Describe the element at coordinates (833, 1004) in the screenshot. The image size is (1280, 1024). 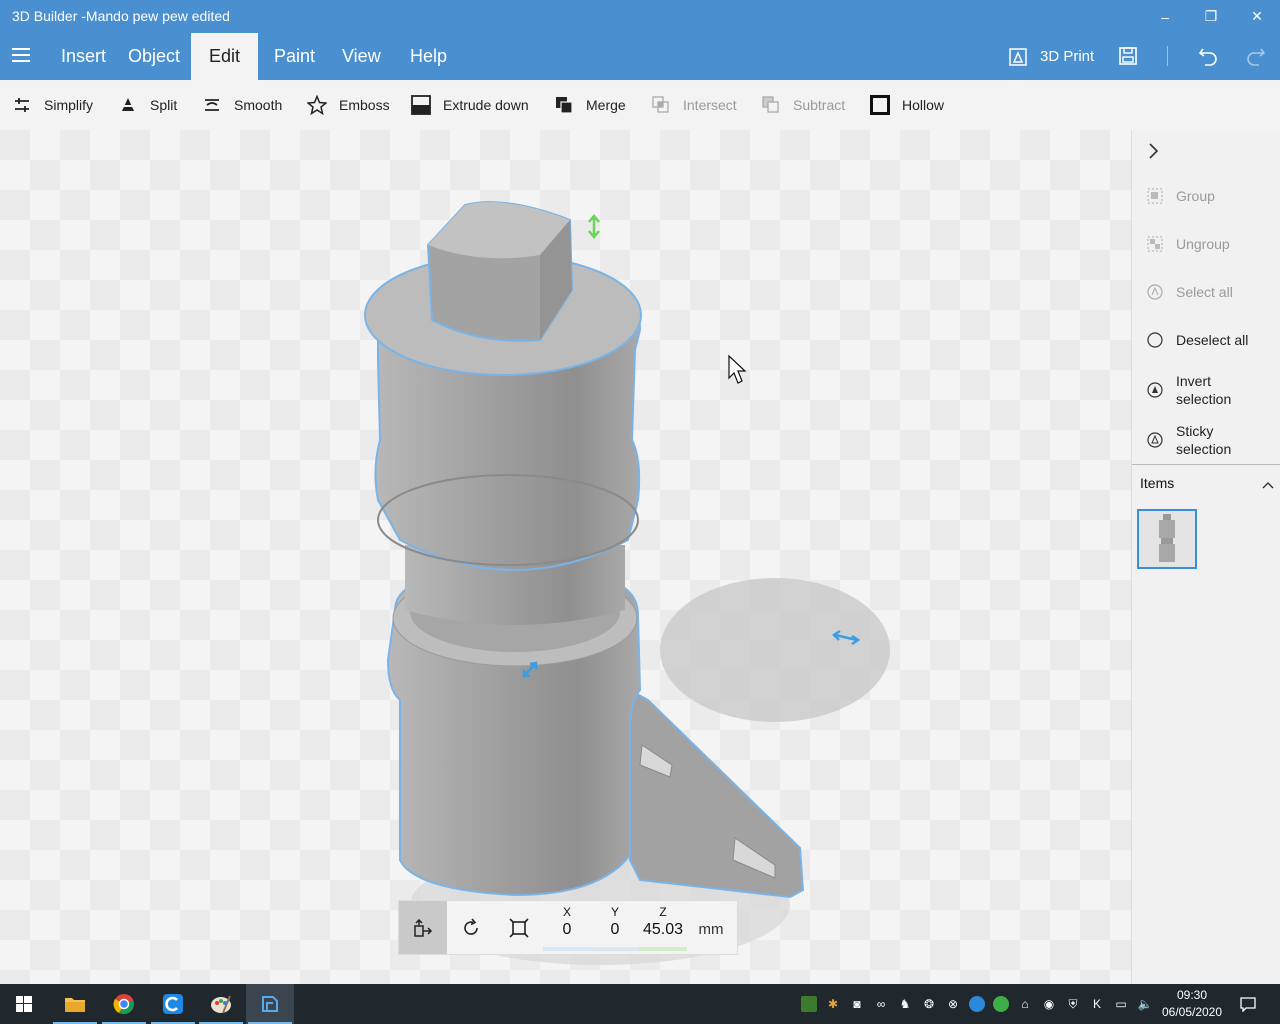
I see `network-activity-tray-icon: ✱` at that location.